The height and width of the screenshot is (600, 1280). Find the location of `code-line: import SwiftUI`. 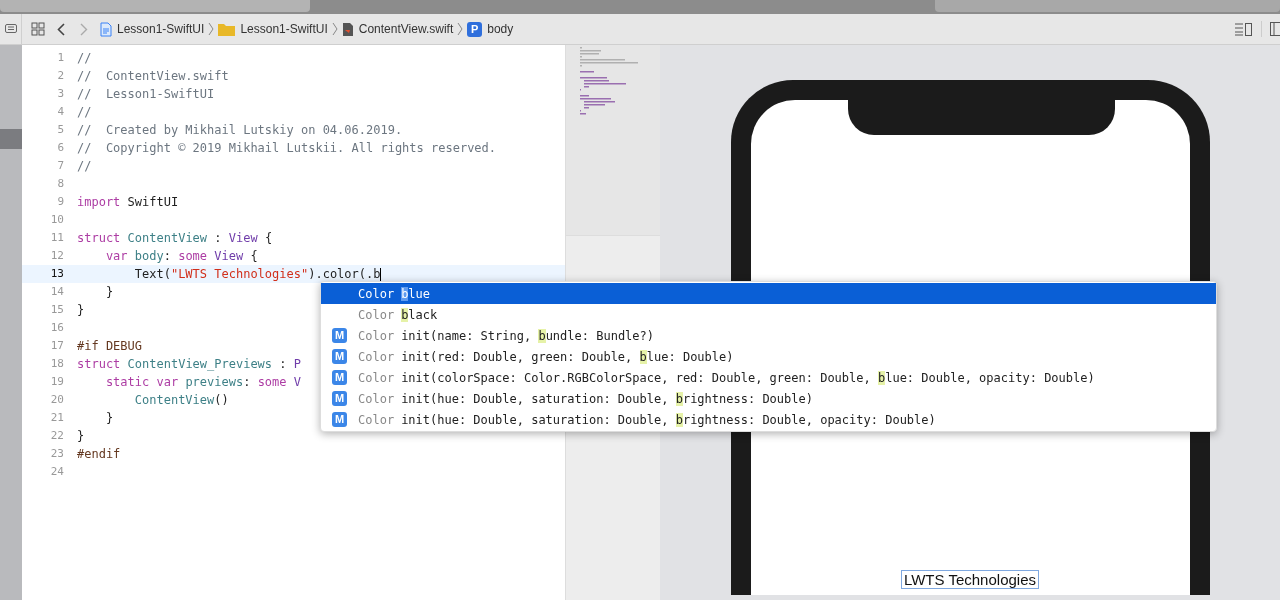

code-line: import SwiftUI is located at coordinates (128, 202).